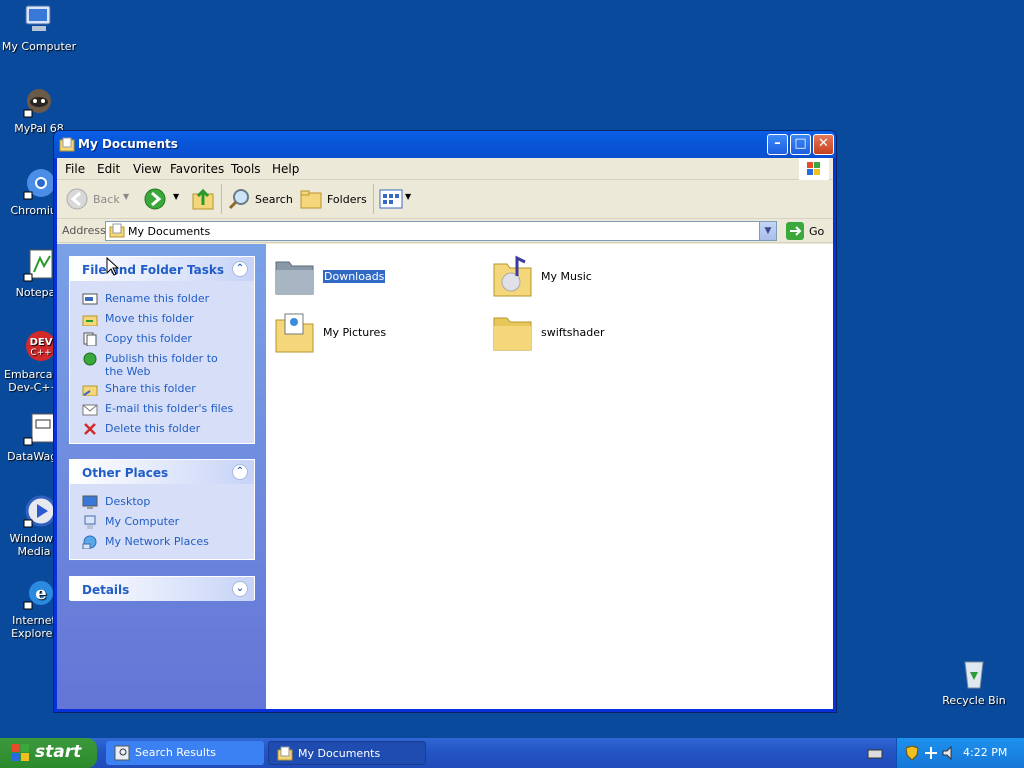 This screenshot has height=768, width=1024. I want to click on delete-x-icon, so click(90, 429).